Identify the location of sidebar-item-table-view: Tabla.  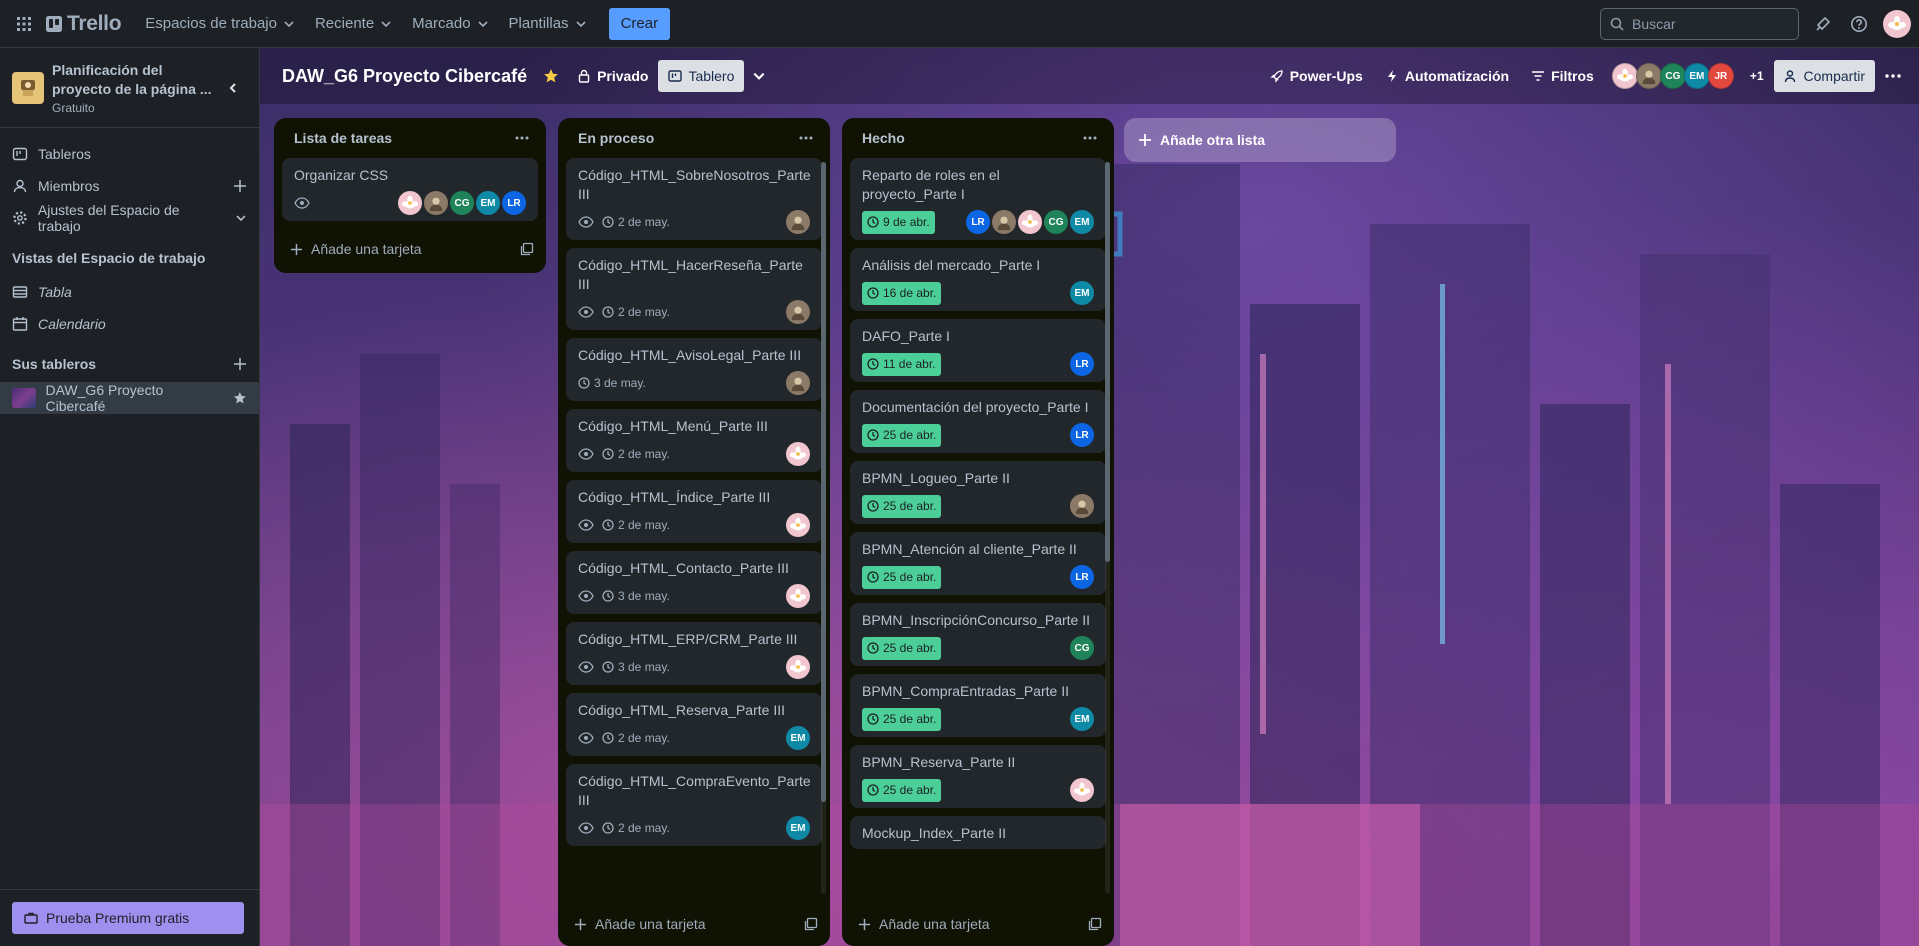
(129, 292).